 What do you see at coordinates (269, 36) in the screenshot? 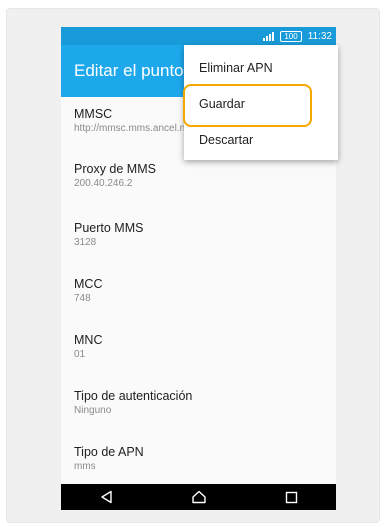
I see `signal-icon` at bounding box center [269, 36].